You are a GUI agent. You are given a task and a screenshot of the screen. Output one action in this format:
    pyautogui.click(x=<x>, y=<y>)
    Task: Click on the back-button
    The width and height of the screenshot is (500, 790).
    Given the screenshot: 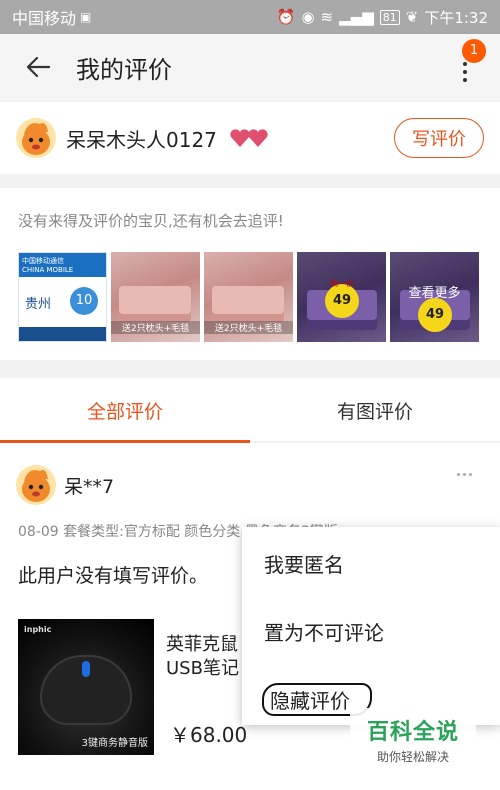 What is the action you would take?
    pyautogui.click(x=38, y=67)
    